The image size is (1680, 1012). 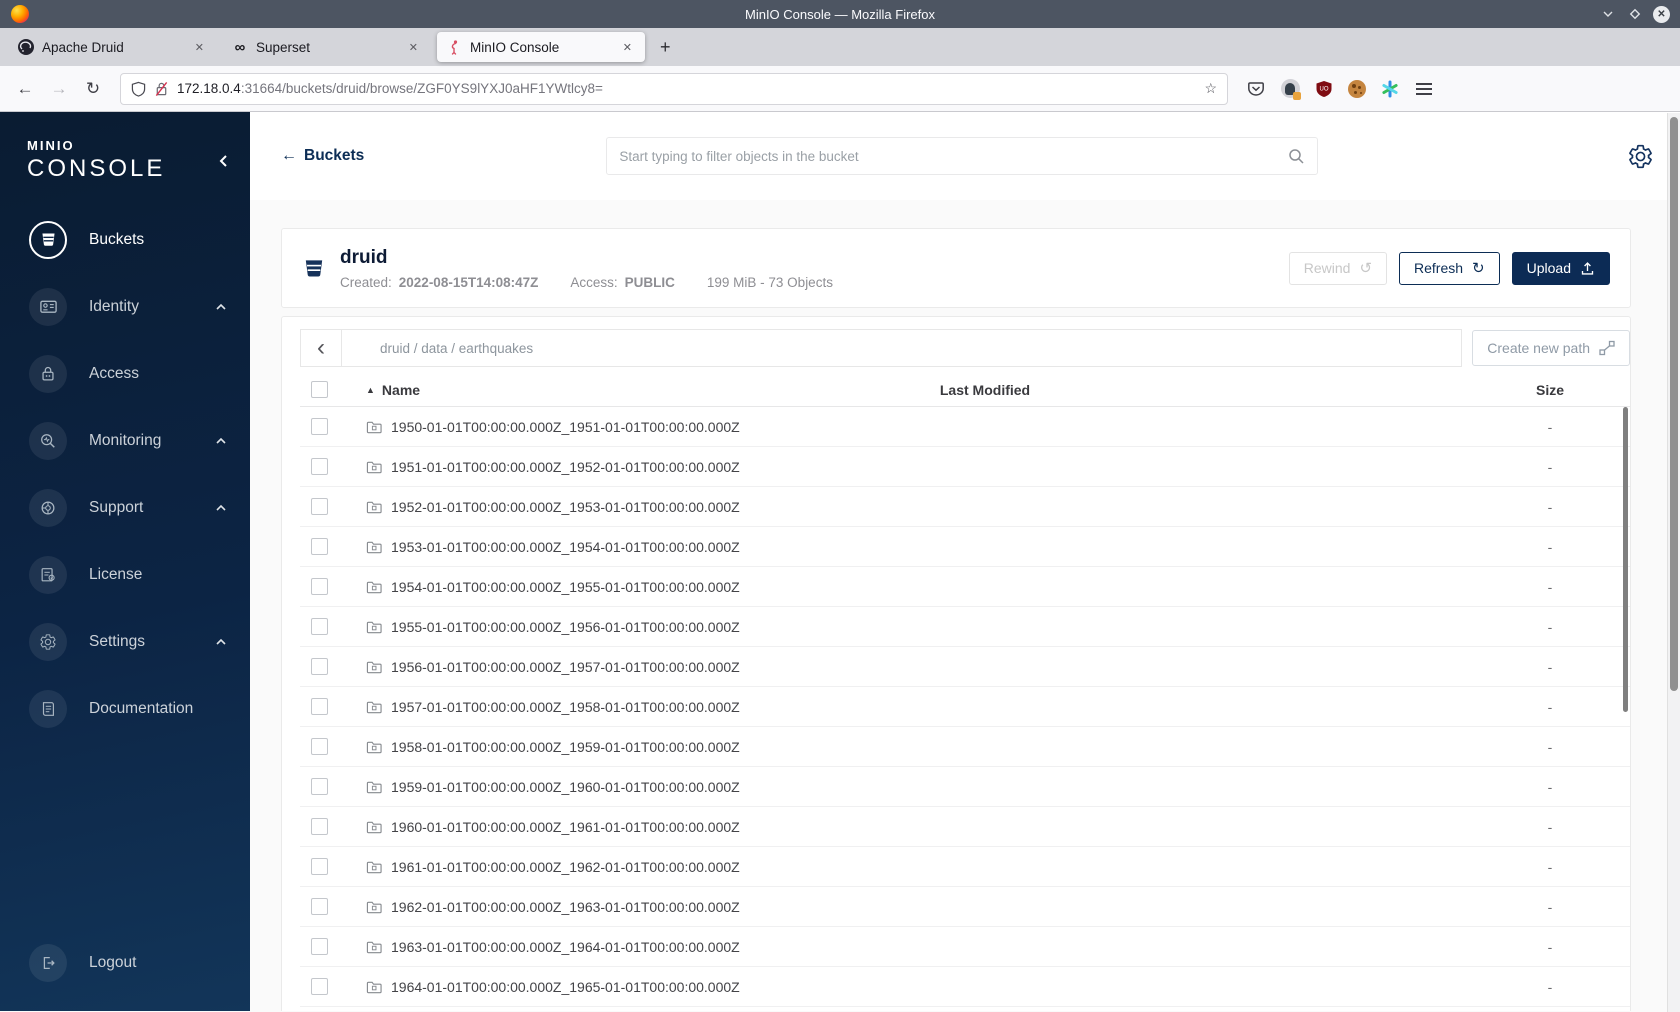 I want to click on search-input, so click(x=954, y=156).